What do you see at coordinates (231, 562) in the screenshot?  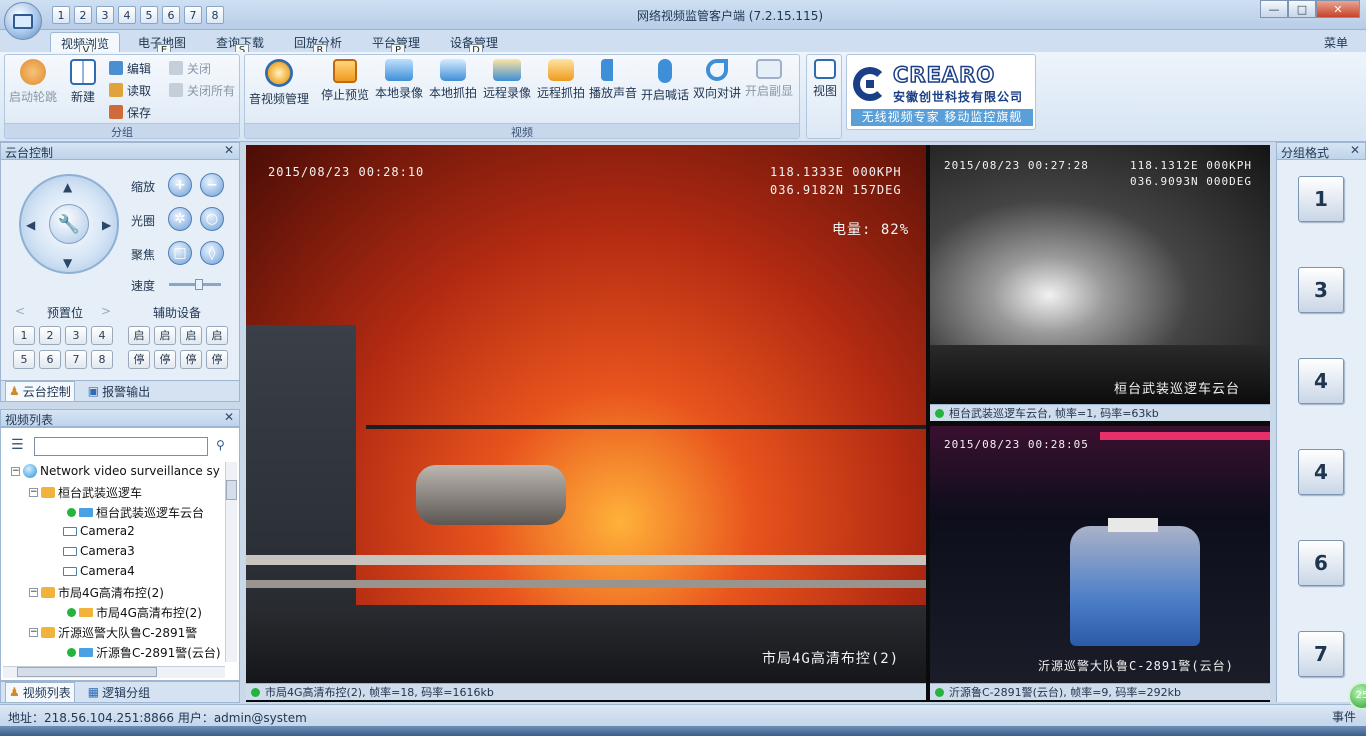 I see `vertical-scrollbar` at bounding box center [231, 562].